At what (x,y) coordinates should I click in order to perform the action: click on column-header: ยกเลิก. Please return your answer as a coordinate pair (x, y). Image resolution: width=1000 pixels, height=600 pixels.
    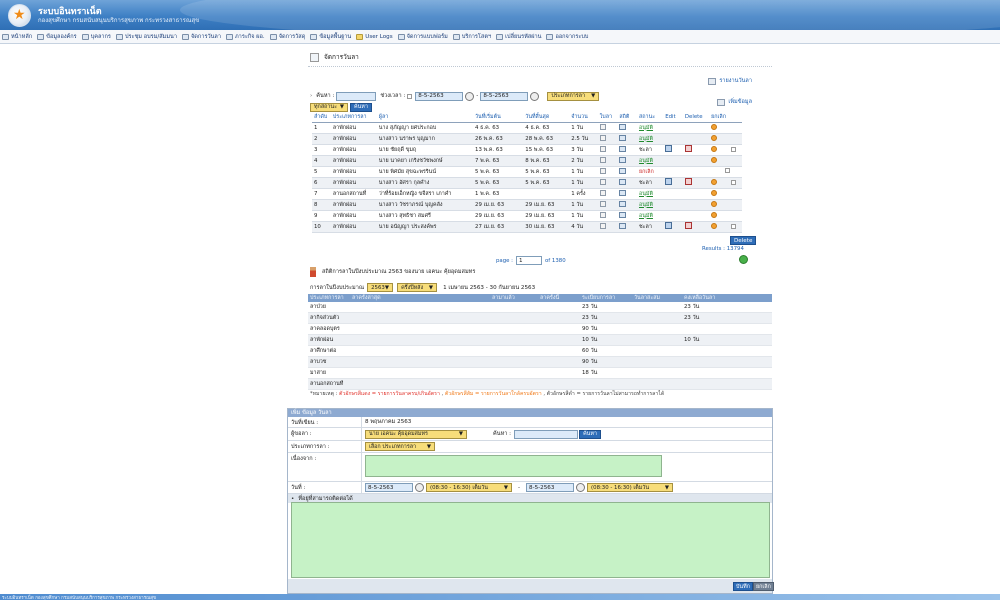
    Looking at the image, I should click on (725, 118).